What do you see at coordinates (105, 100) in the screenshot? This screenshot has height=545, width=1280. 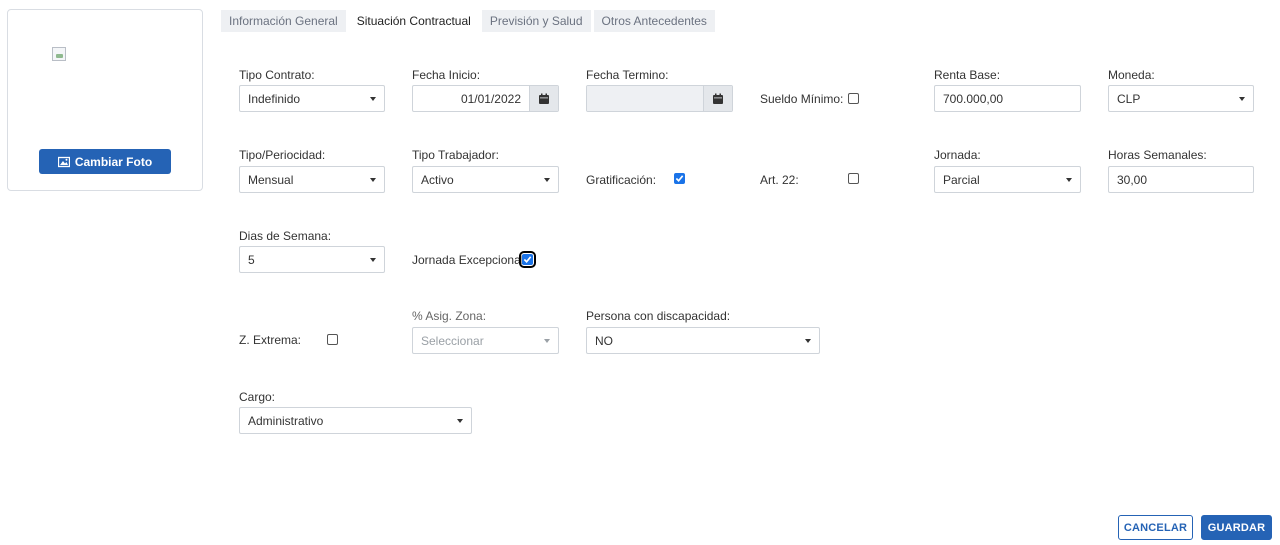 I see `photo-panel: Cambiar Foto` at bounding box center [105, 100].